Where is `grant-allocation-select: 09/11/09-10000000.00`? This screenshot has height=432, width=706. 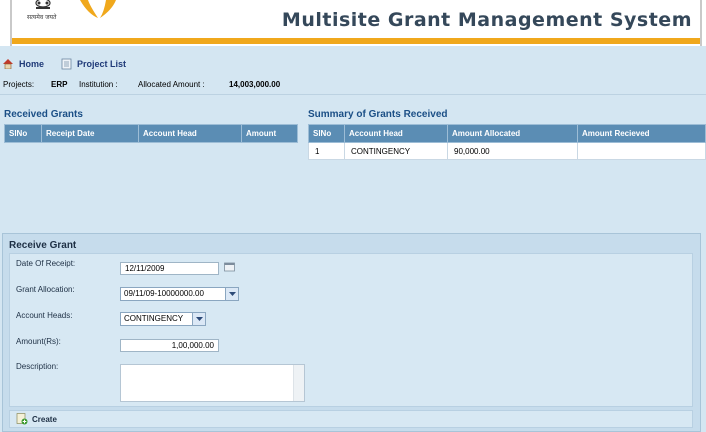
grant-allocation-select: 09/11/09-10000000.00 is located at coordinates (179, 294).